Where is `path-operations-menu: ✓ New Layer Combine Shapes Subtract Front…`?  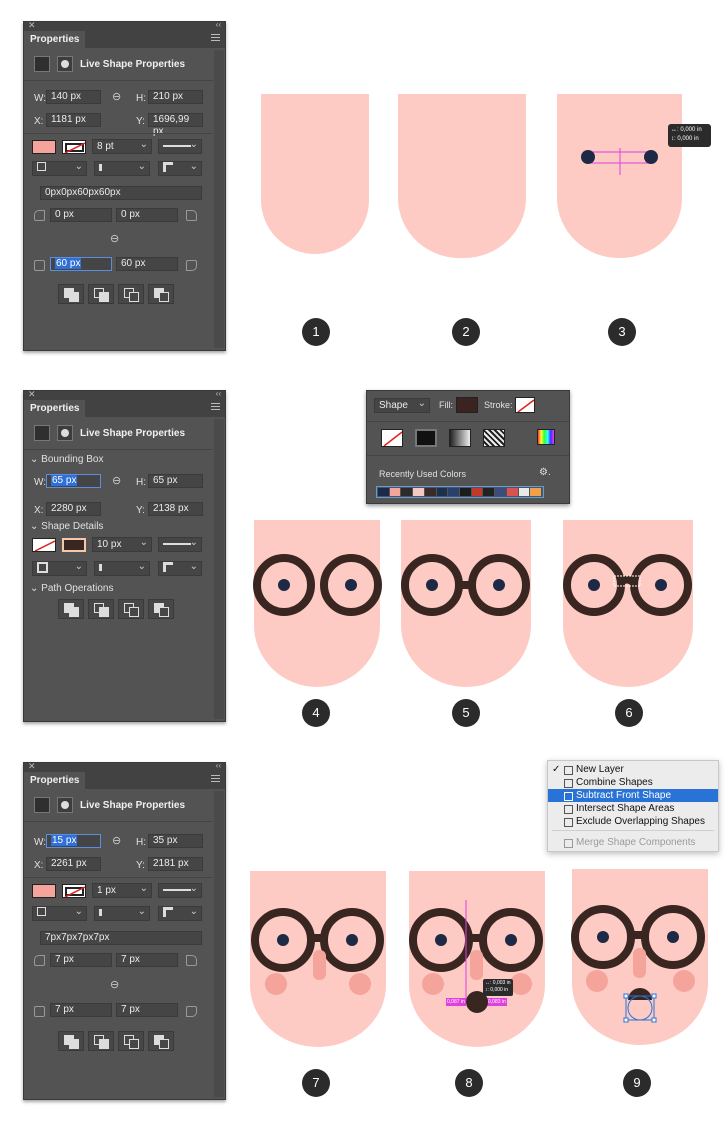 path-operations-menu: ✓ New Layer Combine Shapes Subtract Front… is located at coordinates (633, 806).